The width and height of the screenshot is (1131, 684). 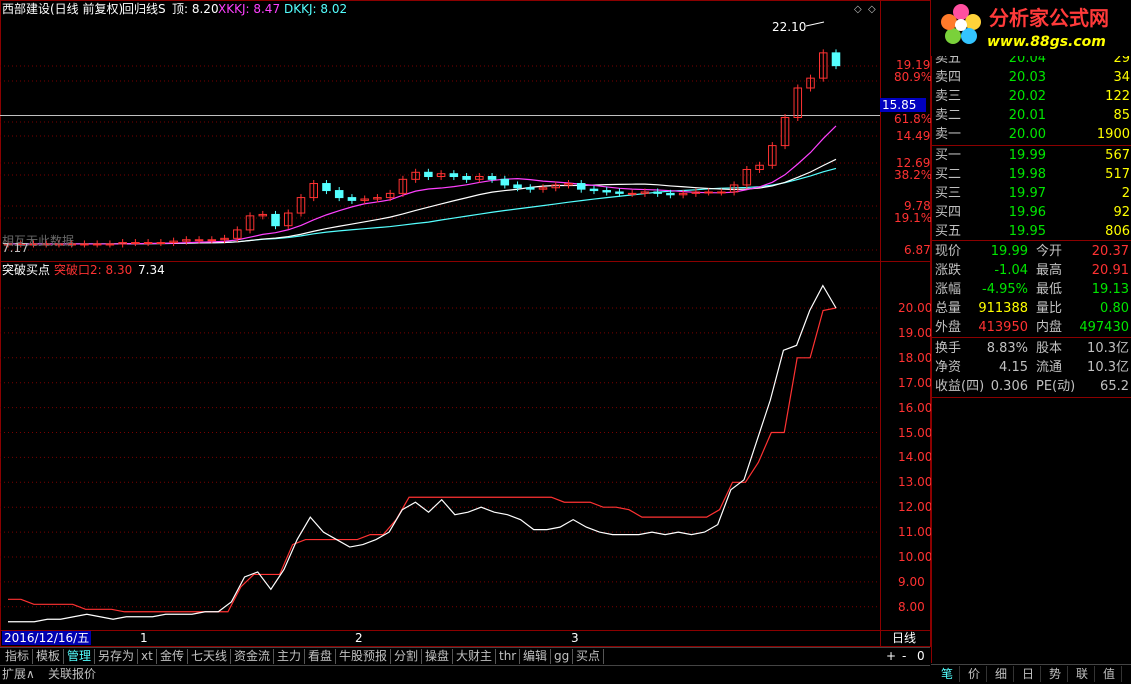 I want to click on ask-row: 卖二 20.01 85, so click(x=1031, y=115).